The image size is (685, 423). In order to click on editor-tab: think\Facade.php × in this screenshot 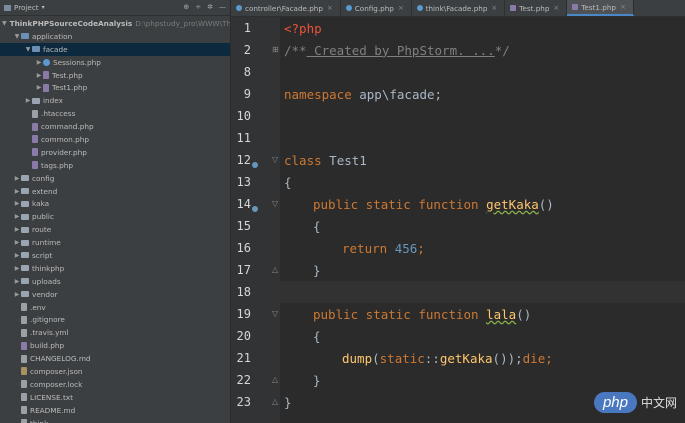, I will do `click(459, 8)`.